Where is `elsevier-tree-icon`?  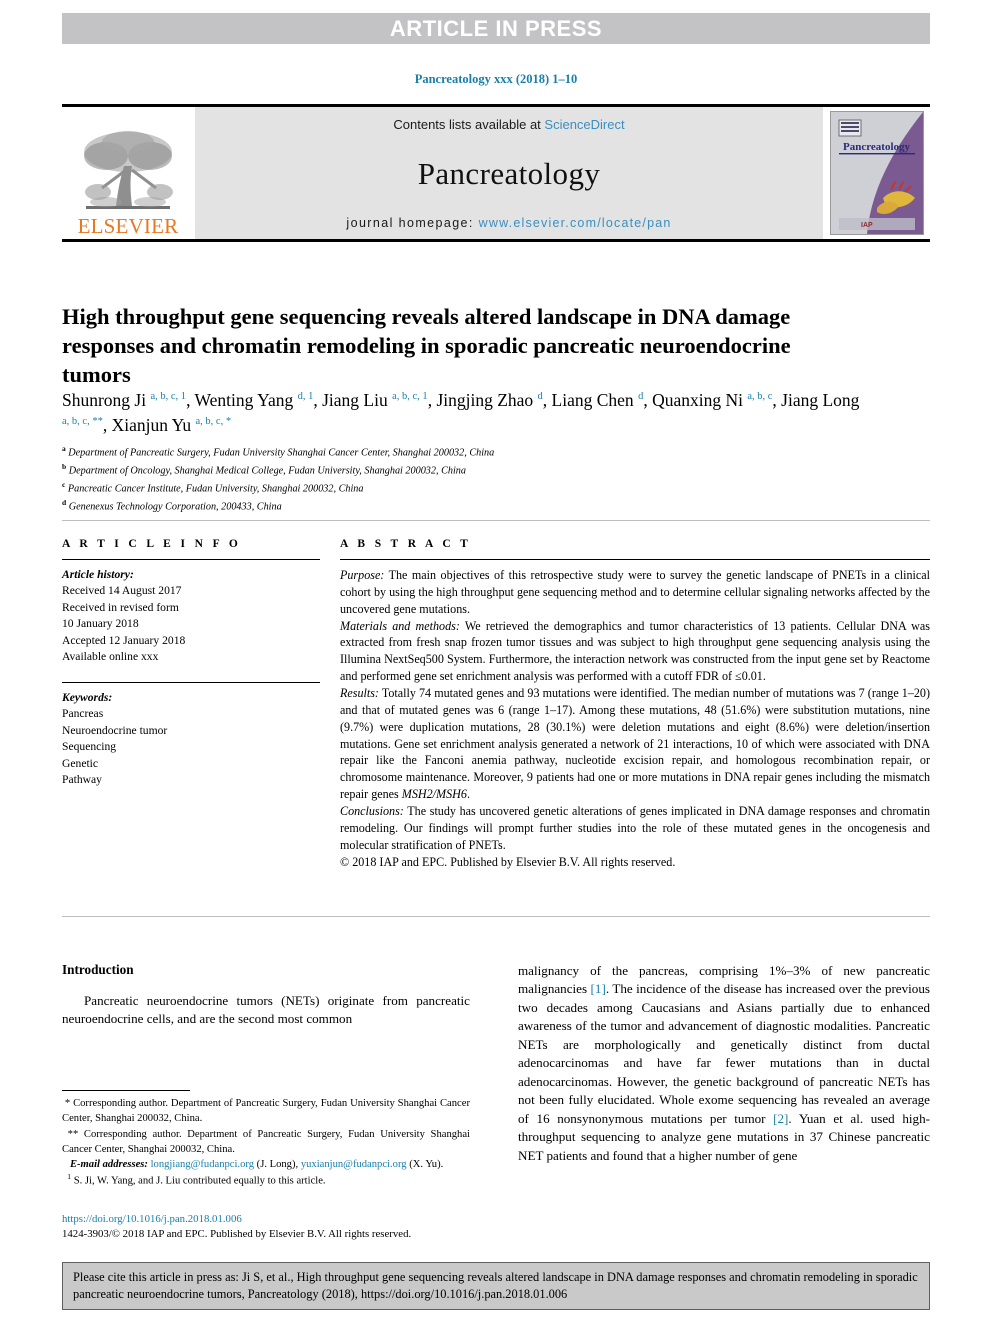 elsevier-tree-icon is located at coordinates (128, 172).